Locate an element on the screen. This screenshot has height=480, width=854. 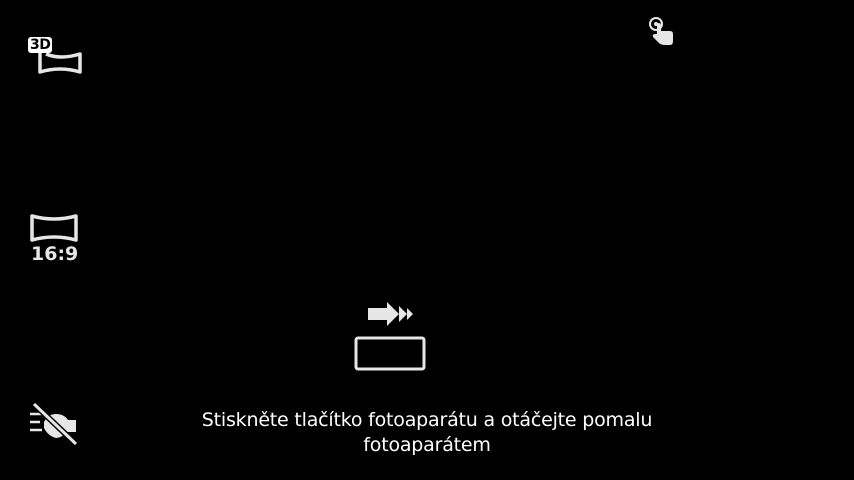
touch-capture-icon is located at coordinates (661, 31).